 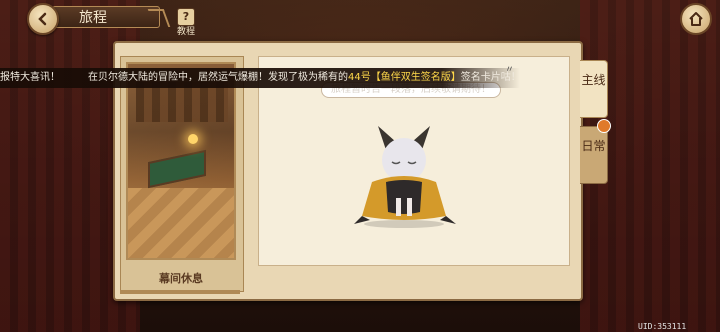 I want to click on announcement-text-after: 签名卡片咕！, so click(x=490, y=77).